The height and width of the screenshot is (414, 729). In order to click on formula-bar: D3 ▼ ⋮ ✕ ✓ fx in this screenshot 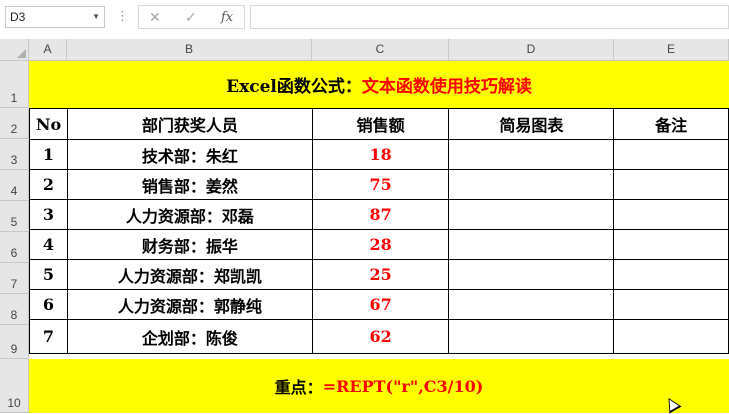, I will do `click(364, 18)`.